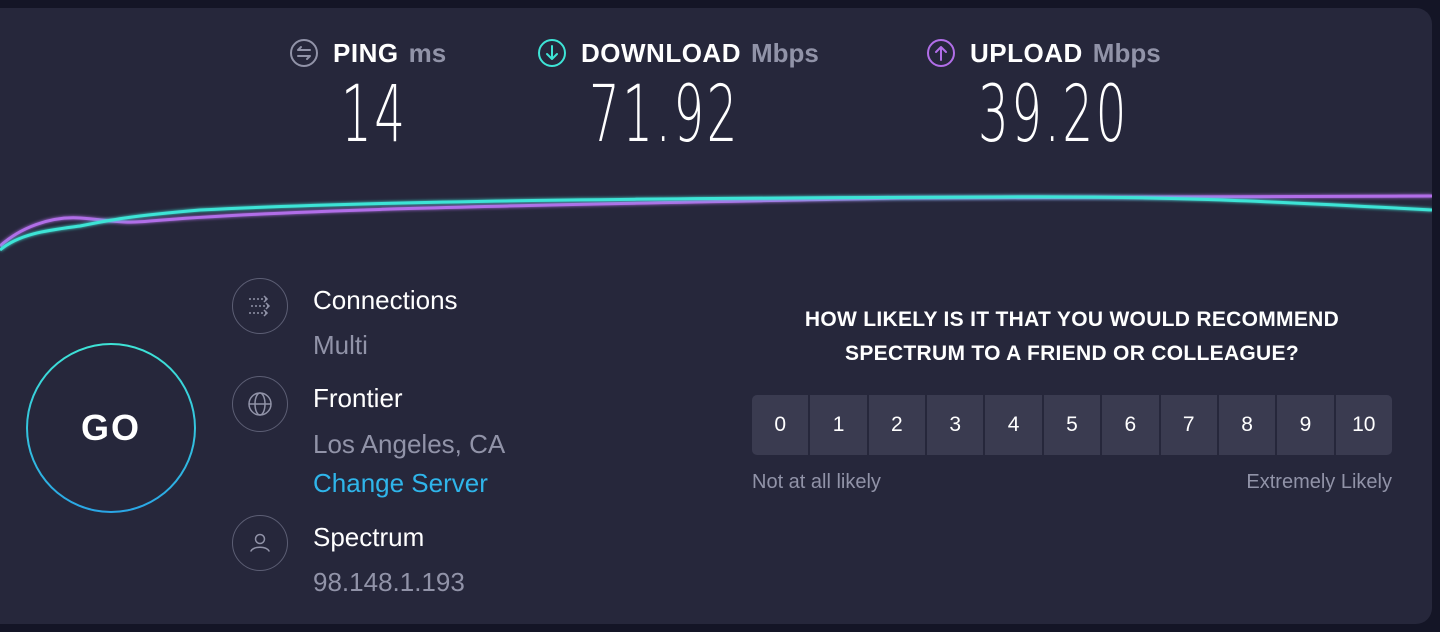 This screenshot has width=1440, height=632. I want to click on upload-value: 39.20, so click(1053, 115).